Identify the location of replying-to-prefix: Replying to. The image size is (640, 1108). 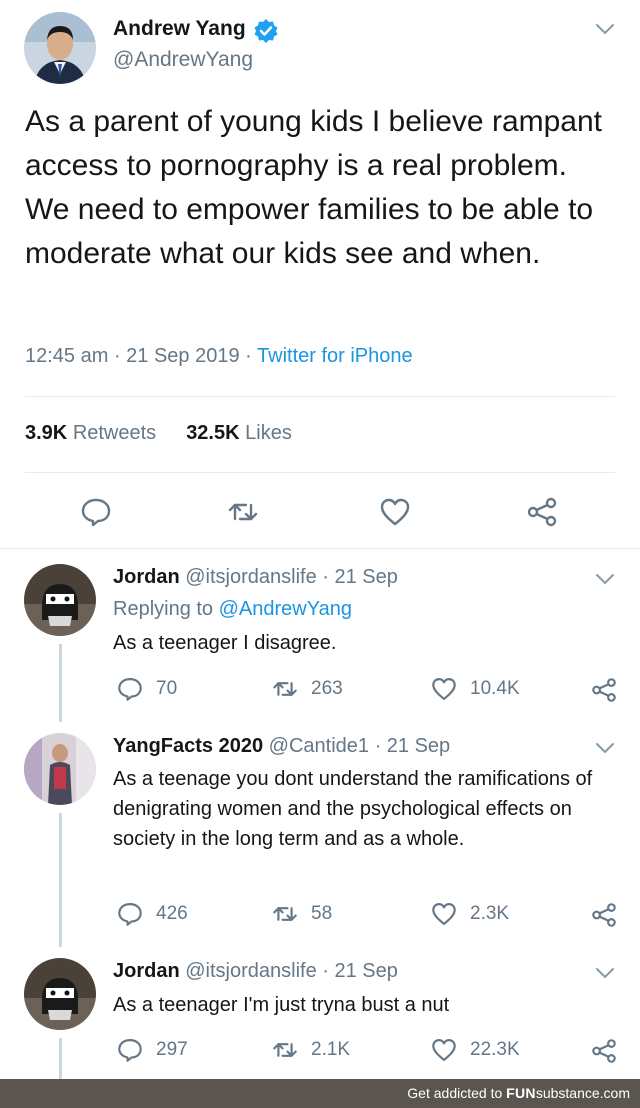
(166, 609).